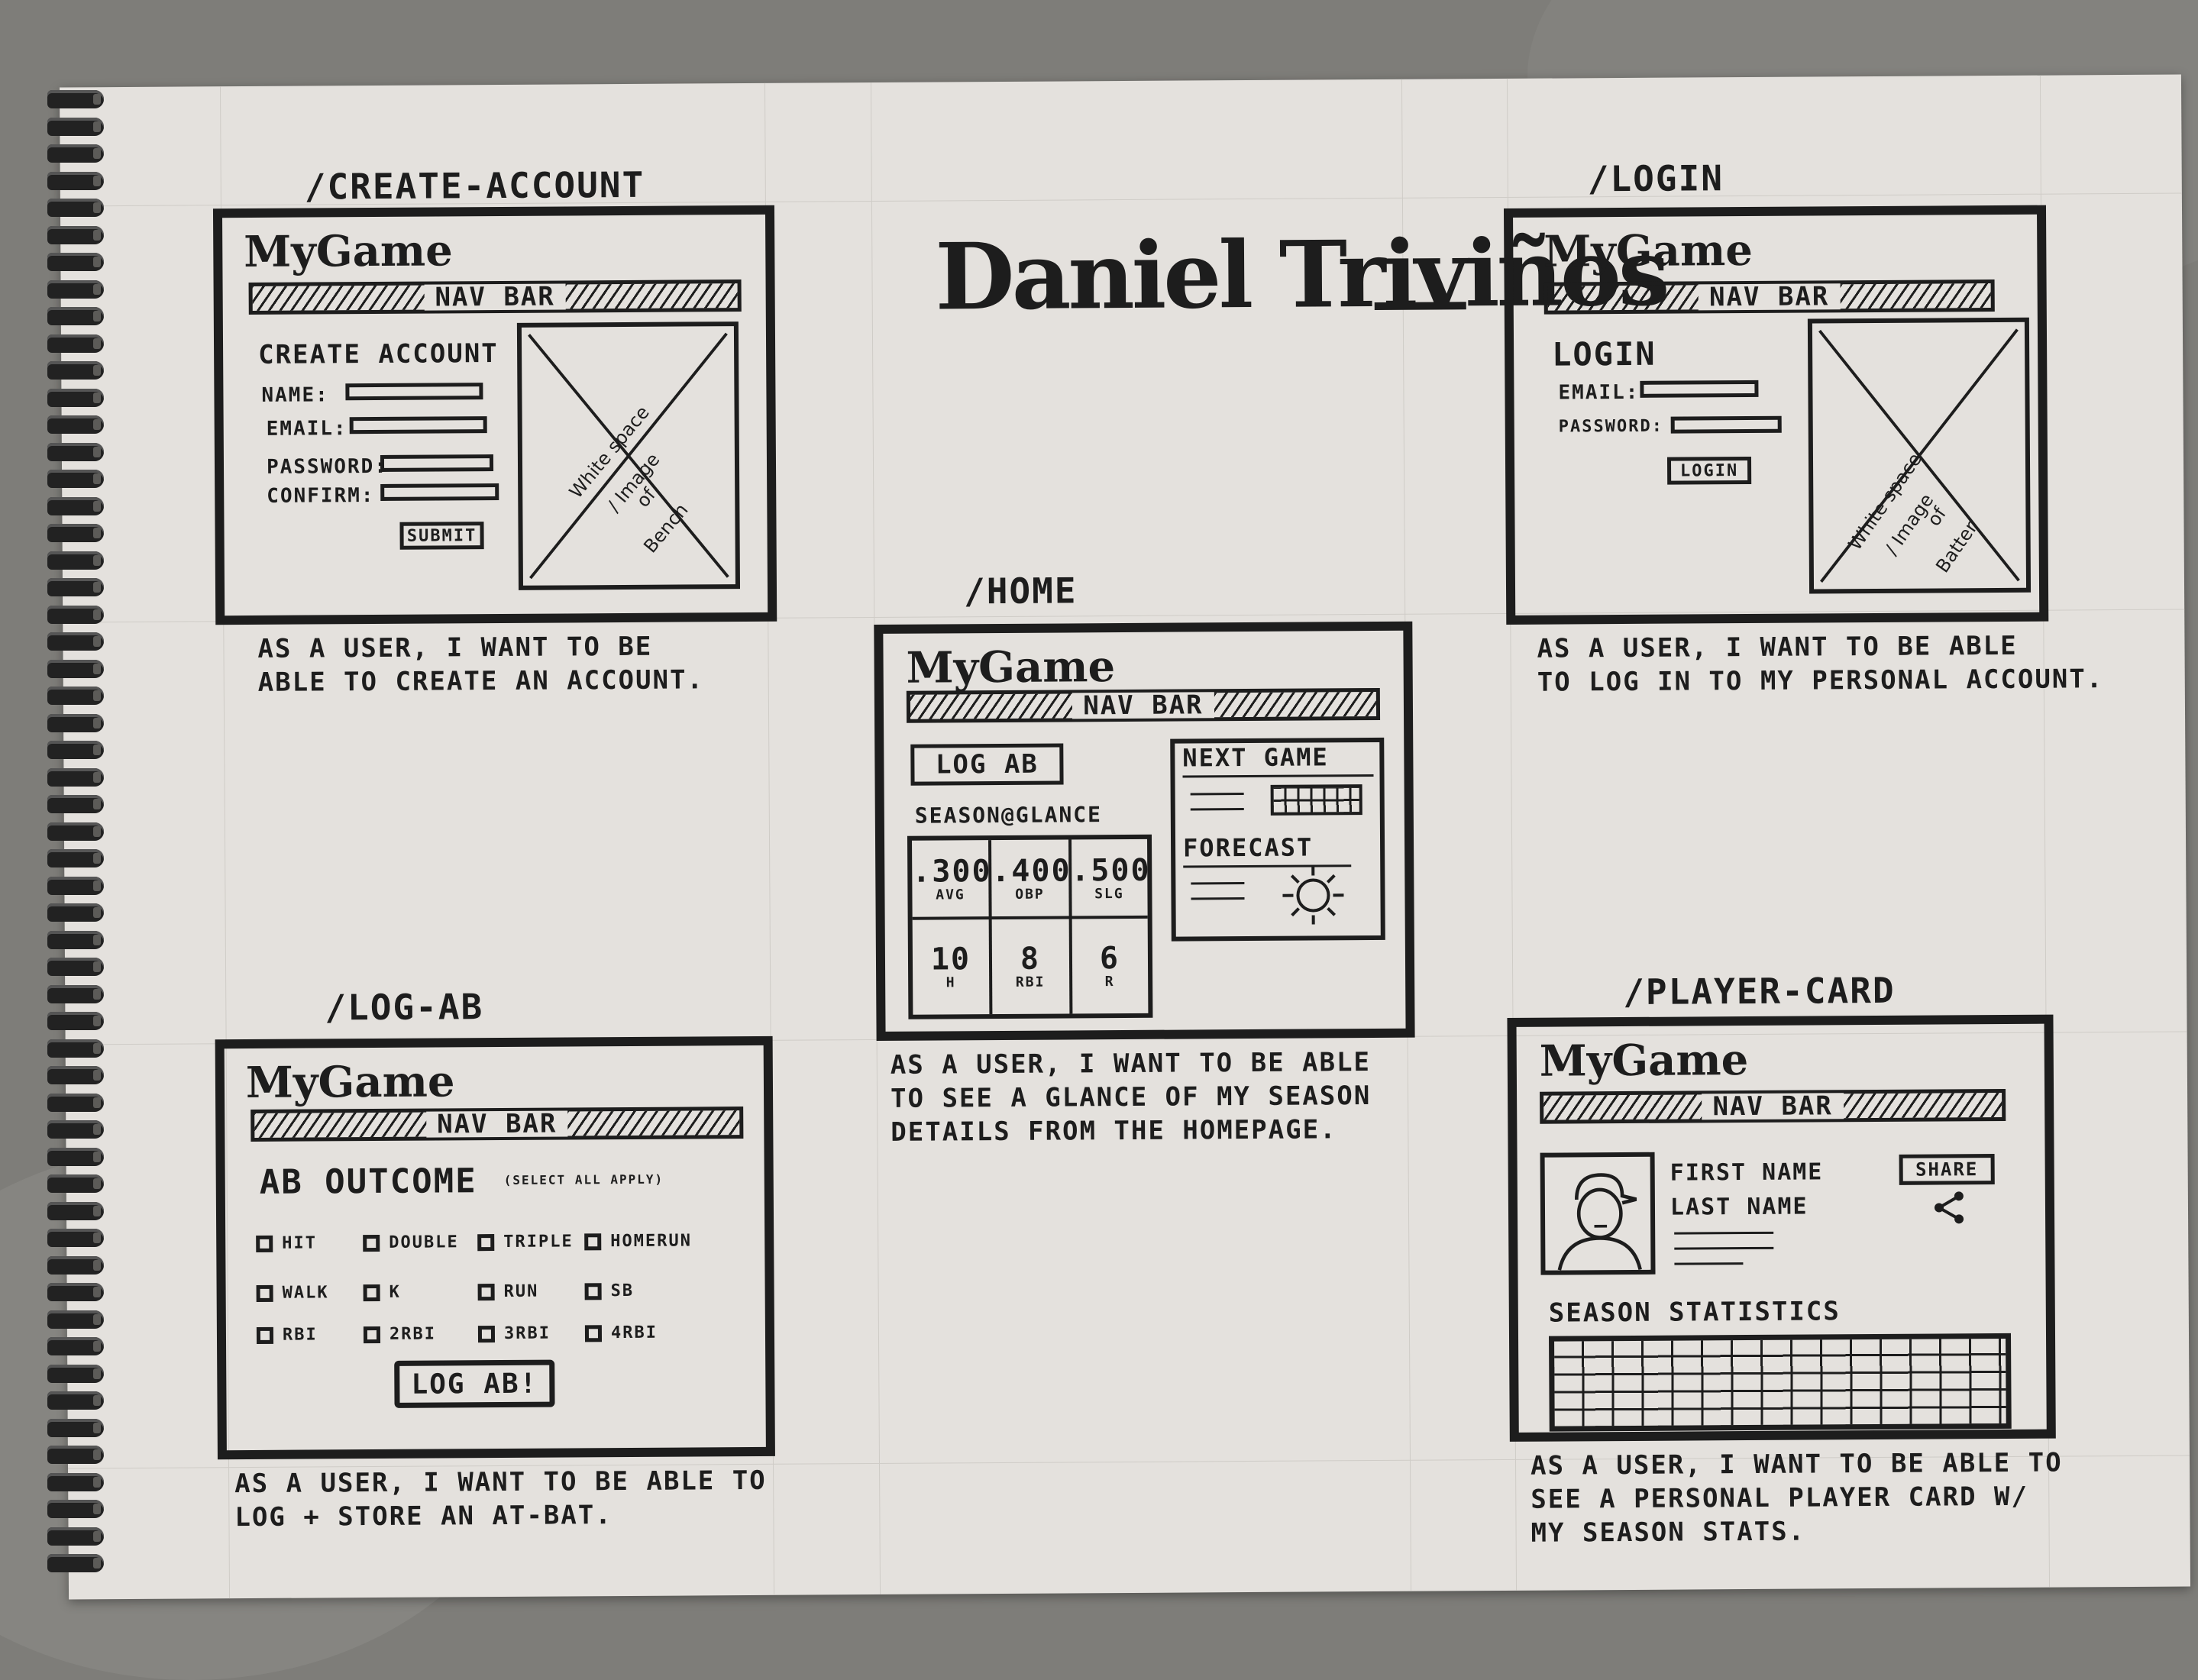 This screenshot has width=2198, height=1680. Describe the element at coordinates (593, 1291) in the screenshot. I see `checkbox-sb` at that location.